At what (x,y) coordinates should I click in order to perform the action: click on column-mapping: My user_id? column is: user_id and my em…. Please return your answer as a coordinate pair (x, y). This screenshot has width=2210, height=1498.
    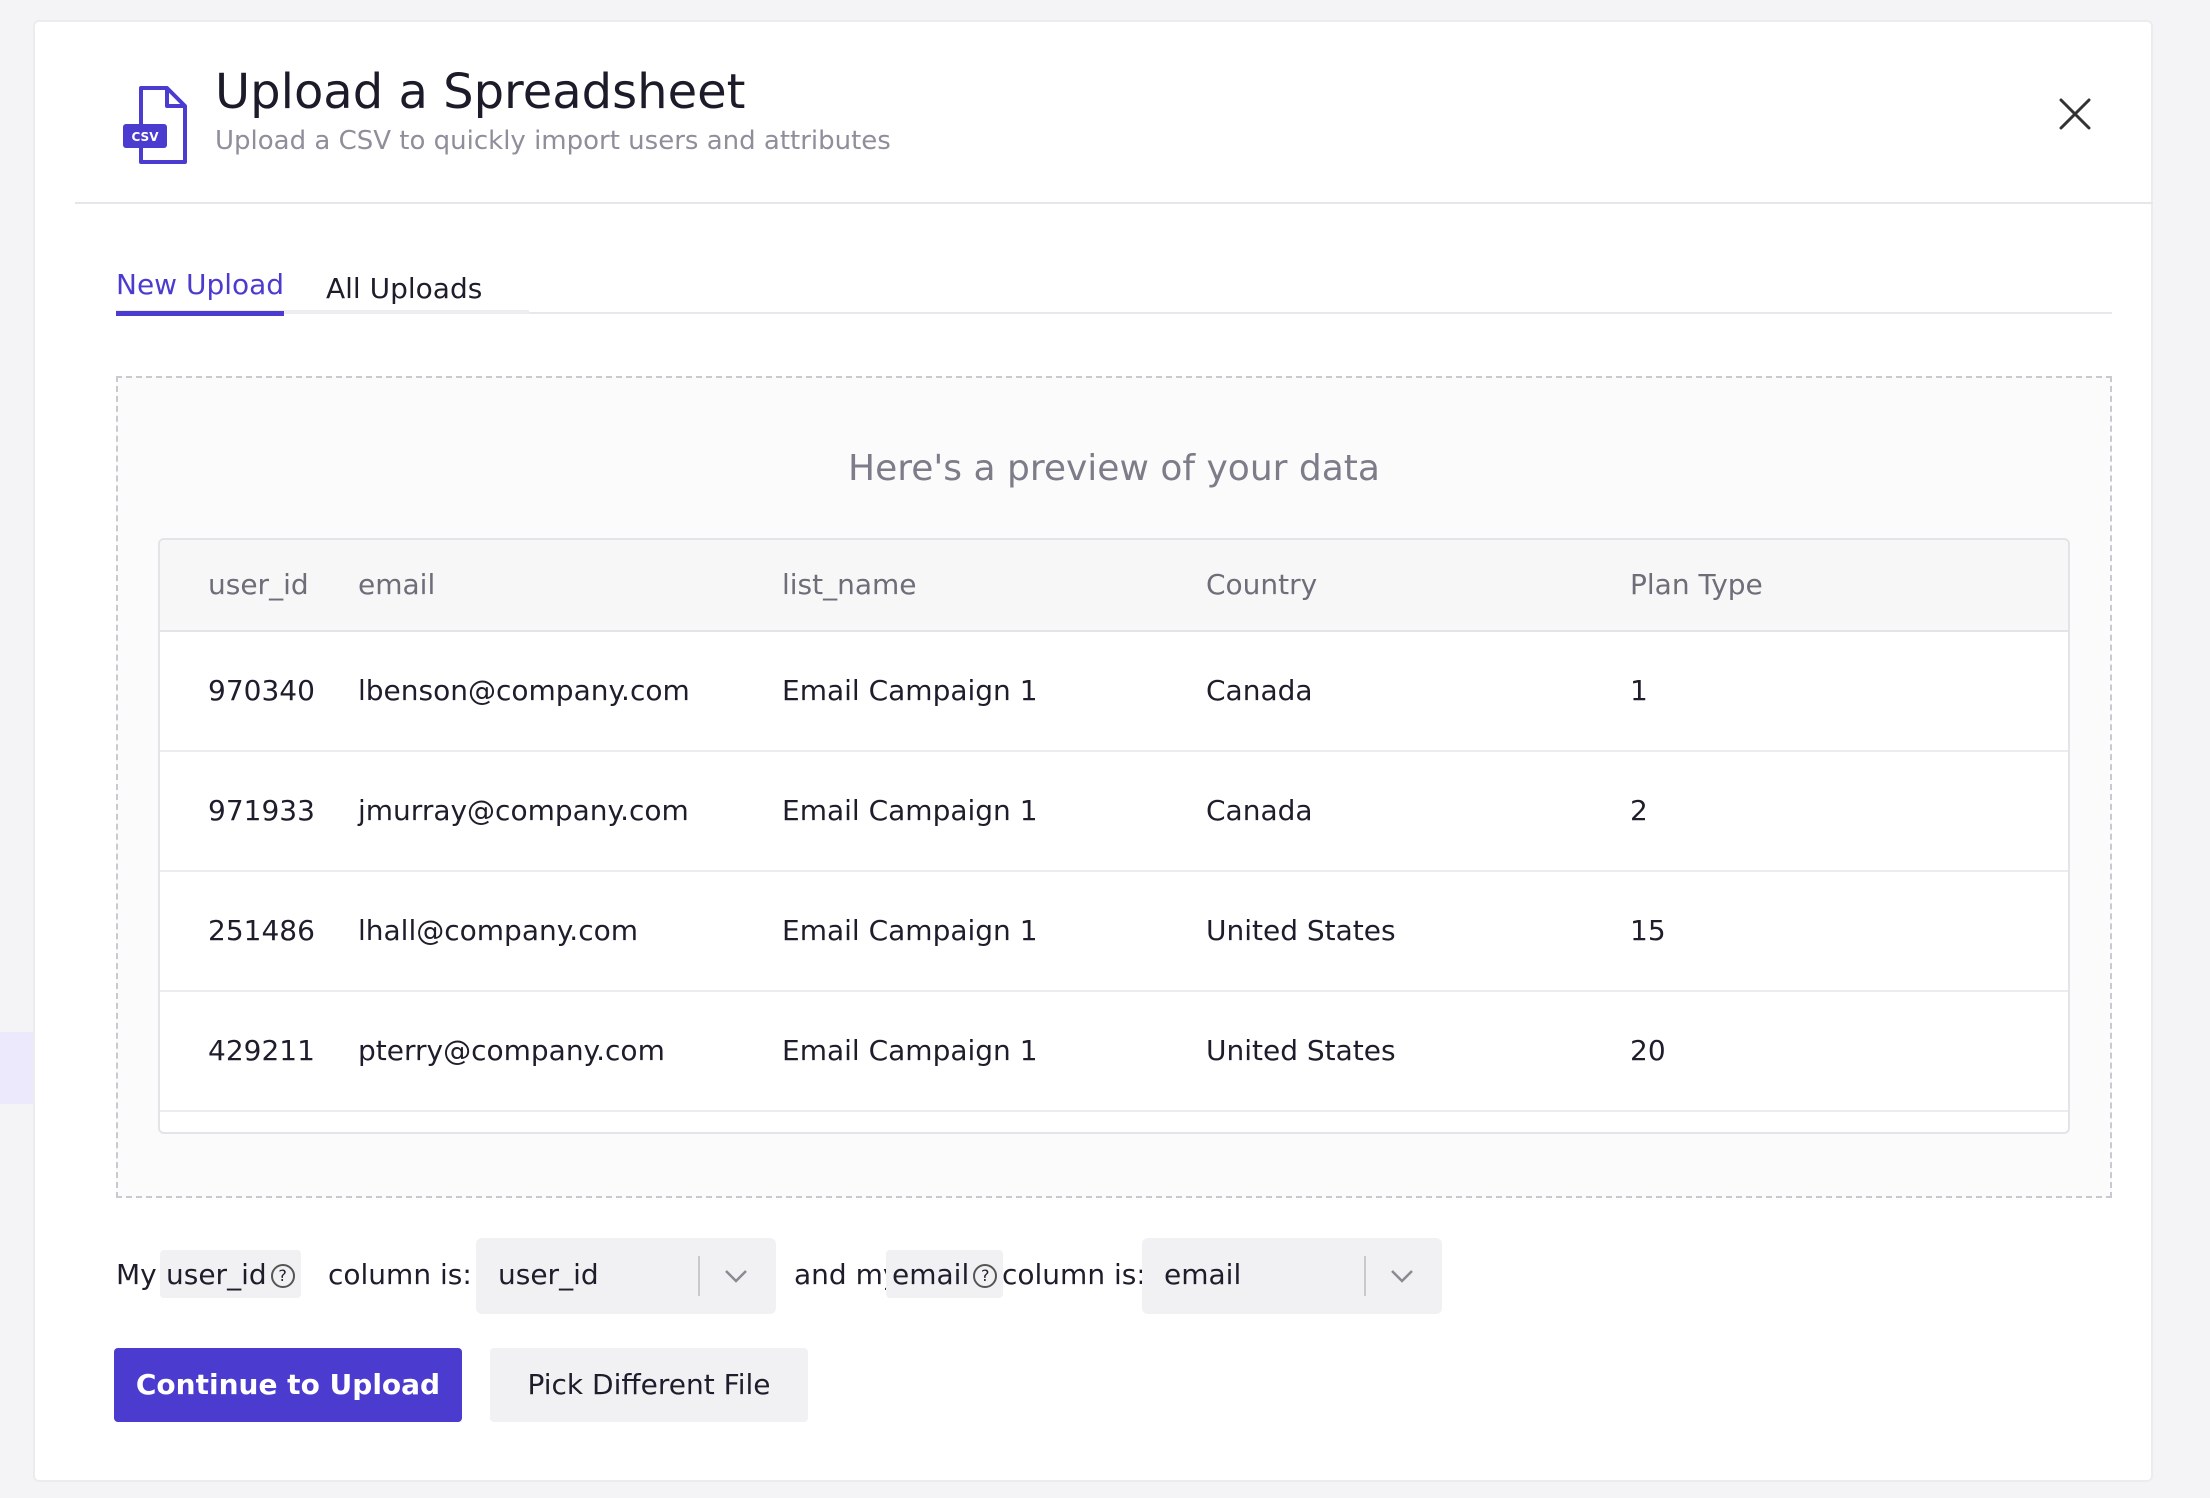
    Looking at the image, I should click on (816, 1276).